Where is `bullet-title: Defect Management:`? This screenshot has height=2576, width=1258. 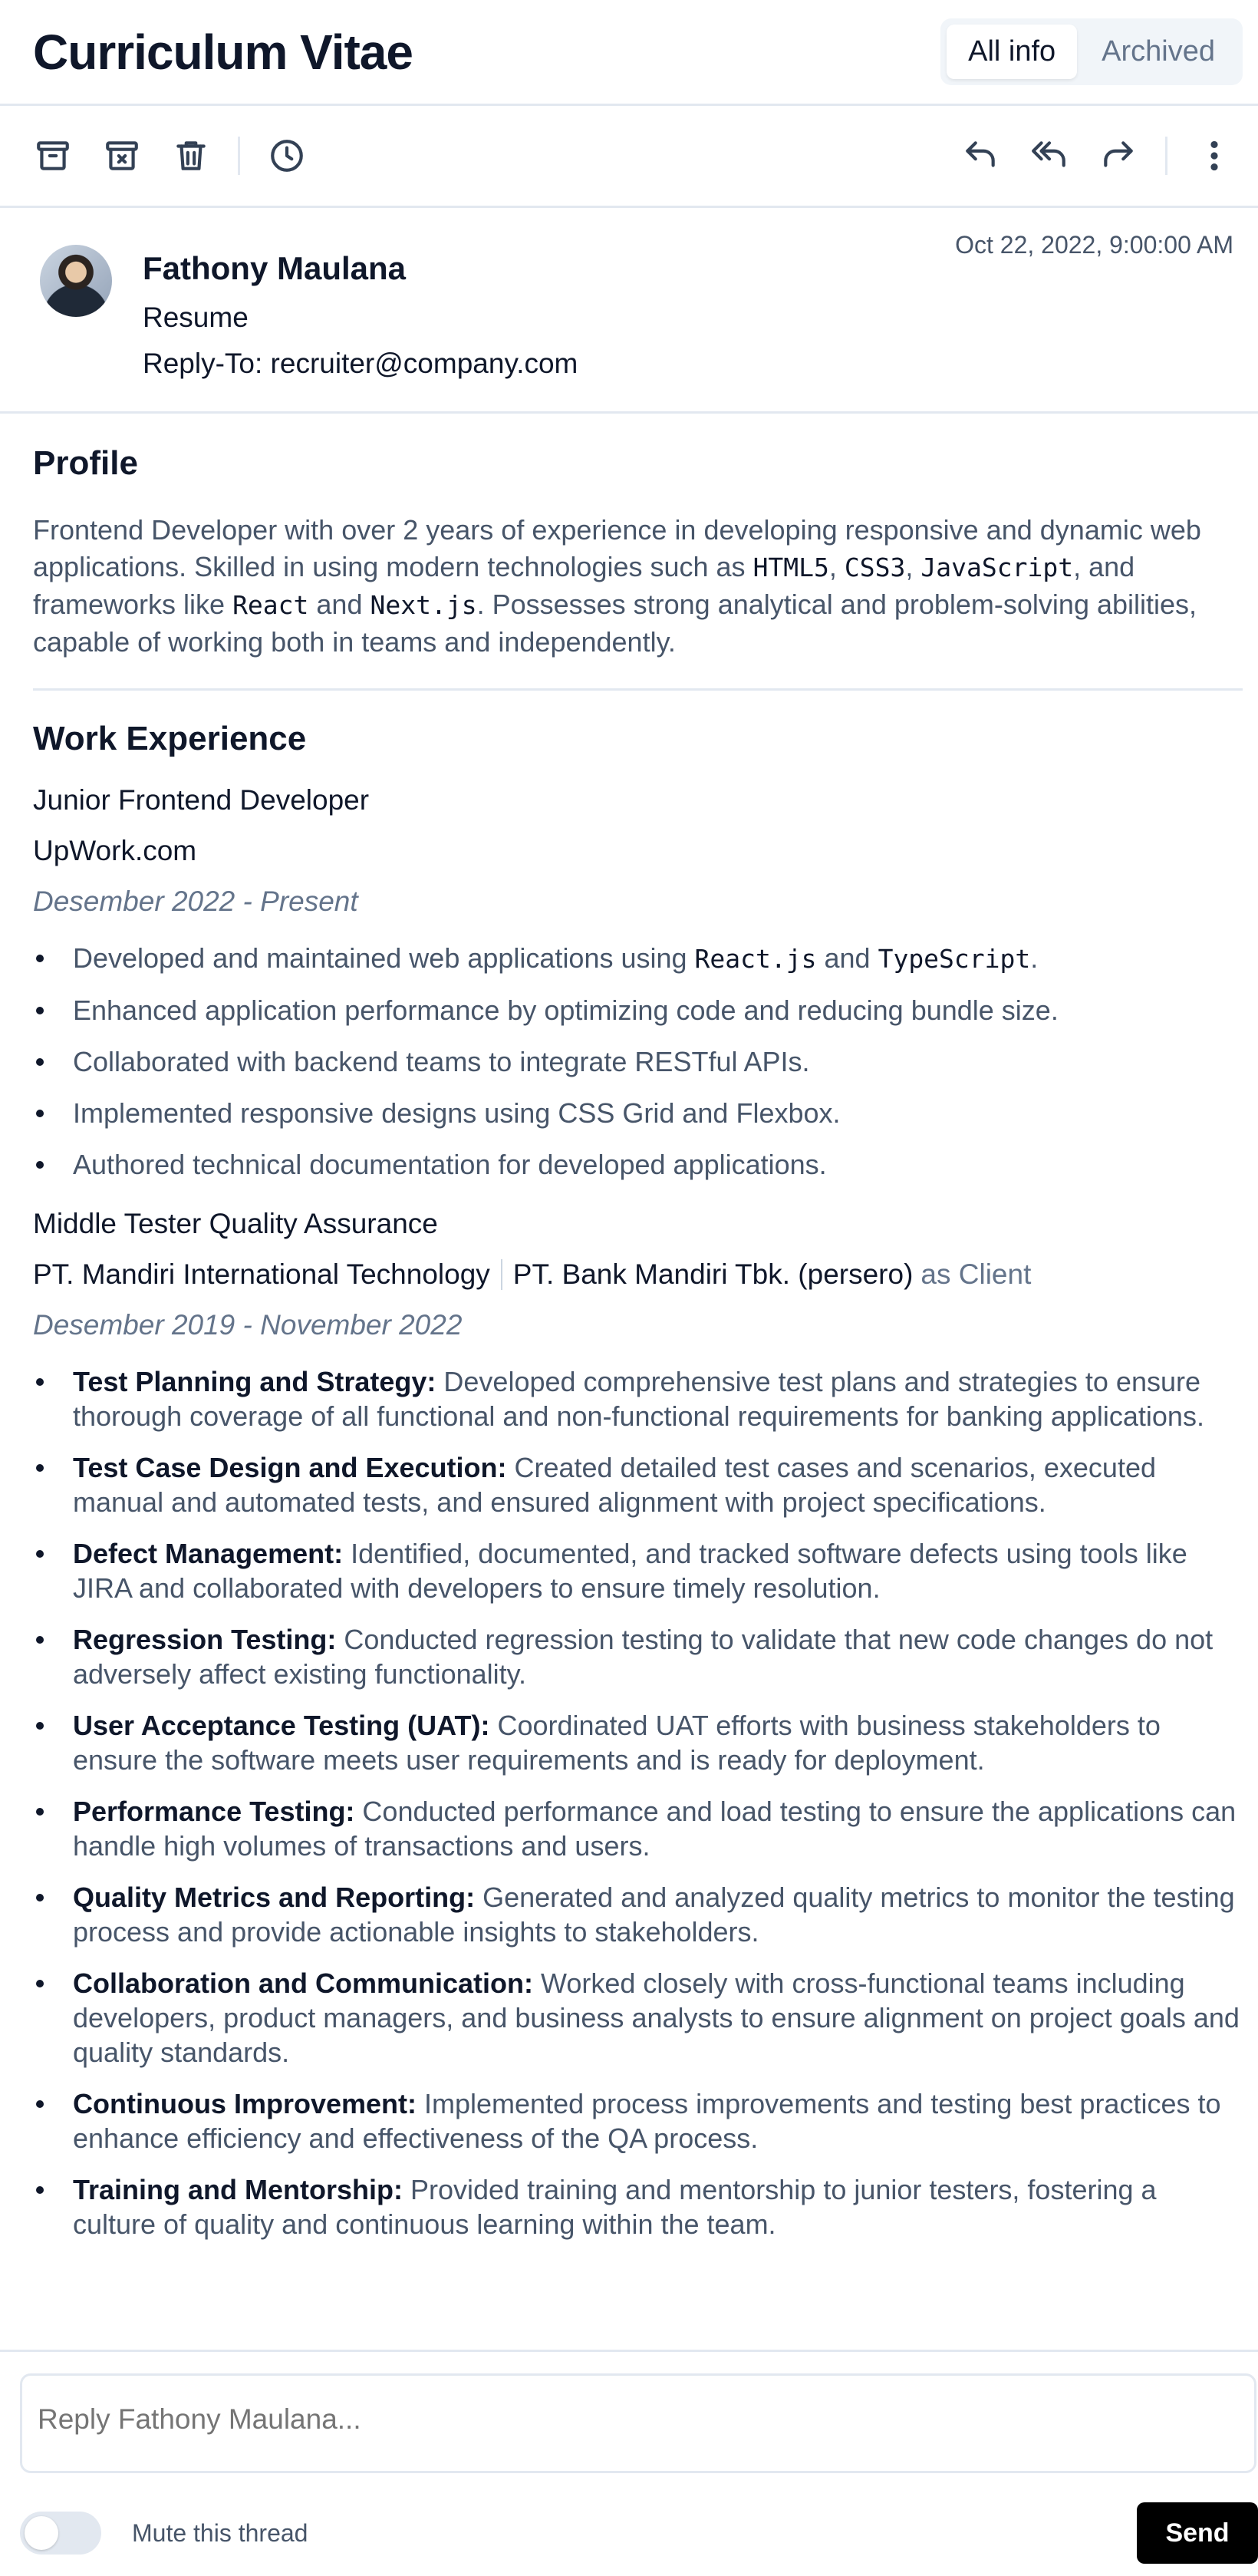
bullet-title: Defect Management: is located at coordinates (209, 1553).